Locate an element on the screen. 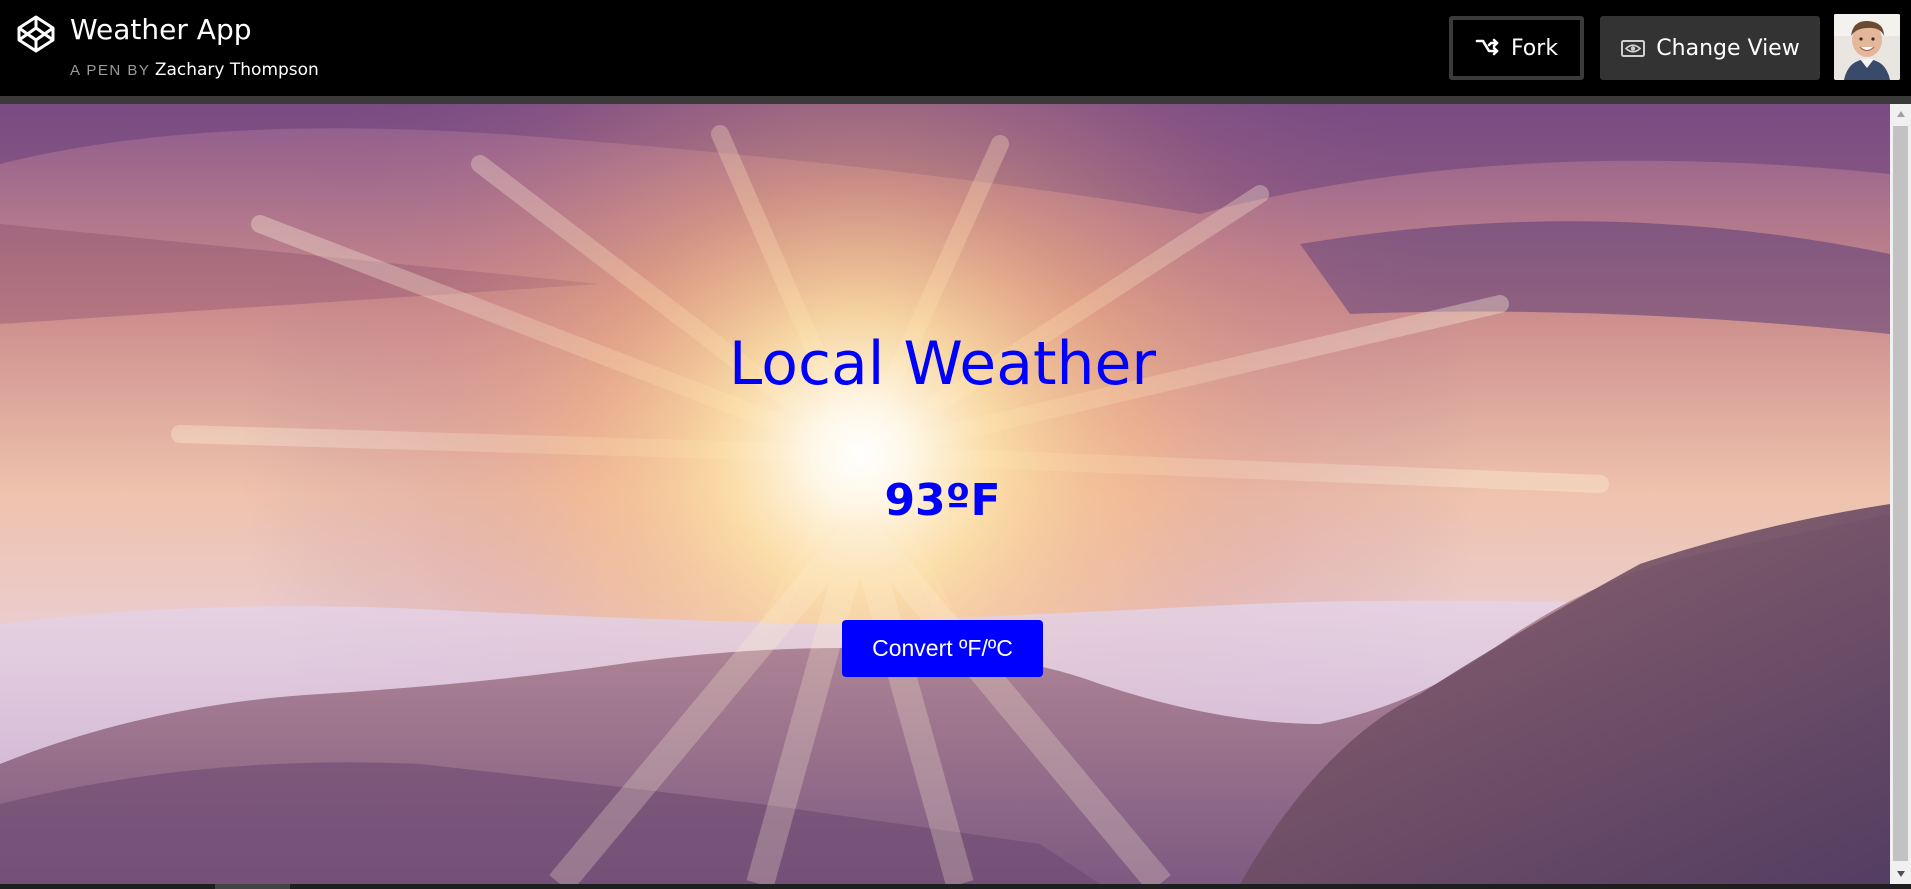 The width and height of the screenshot is (1911, 889). scroll-down-arrow-icon is located at coordinates (1900, 874).